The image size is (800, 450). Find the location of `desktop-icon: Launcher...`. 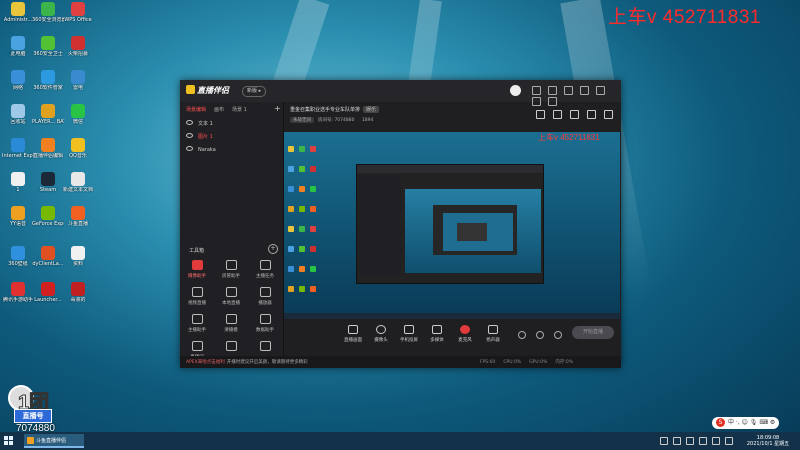

desktop-icon: Launcher... is located at coordinates (48, 292).